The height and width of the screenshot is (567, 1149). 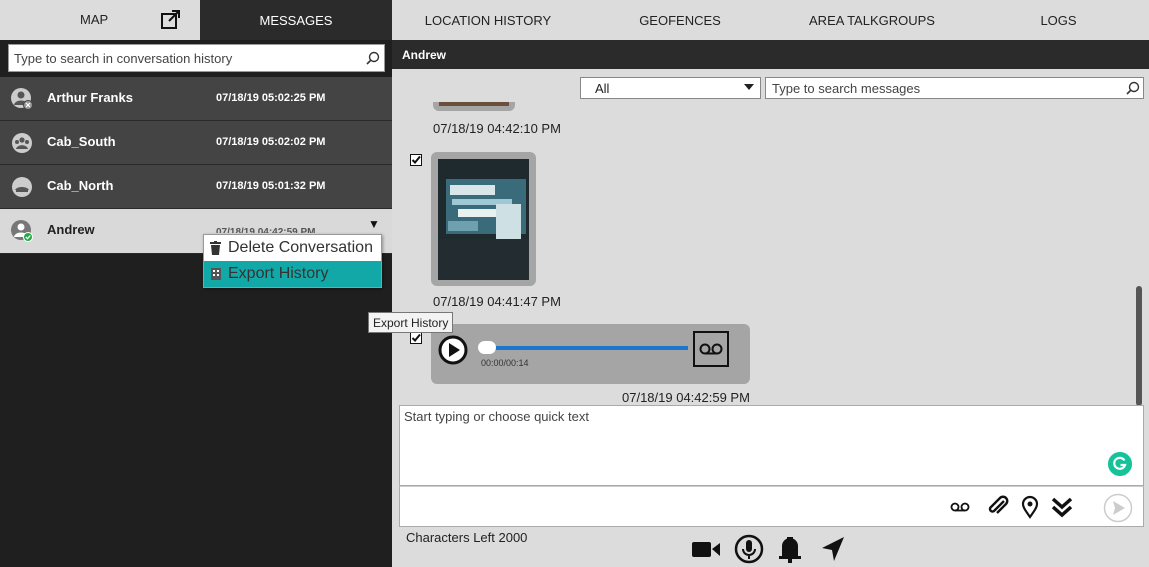 What do you see at coordinates (411, 322) in the screenshot?
I see `export-history-tooltip: Export History` at bounding box center [411, 322].